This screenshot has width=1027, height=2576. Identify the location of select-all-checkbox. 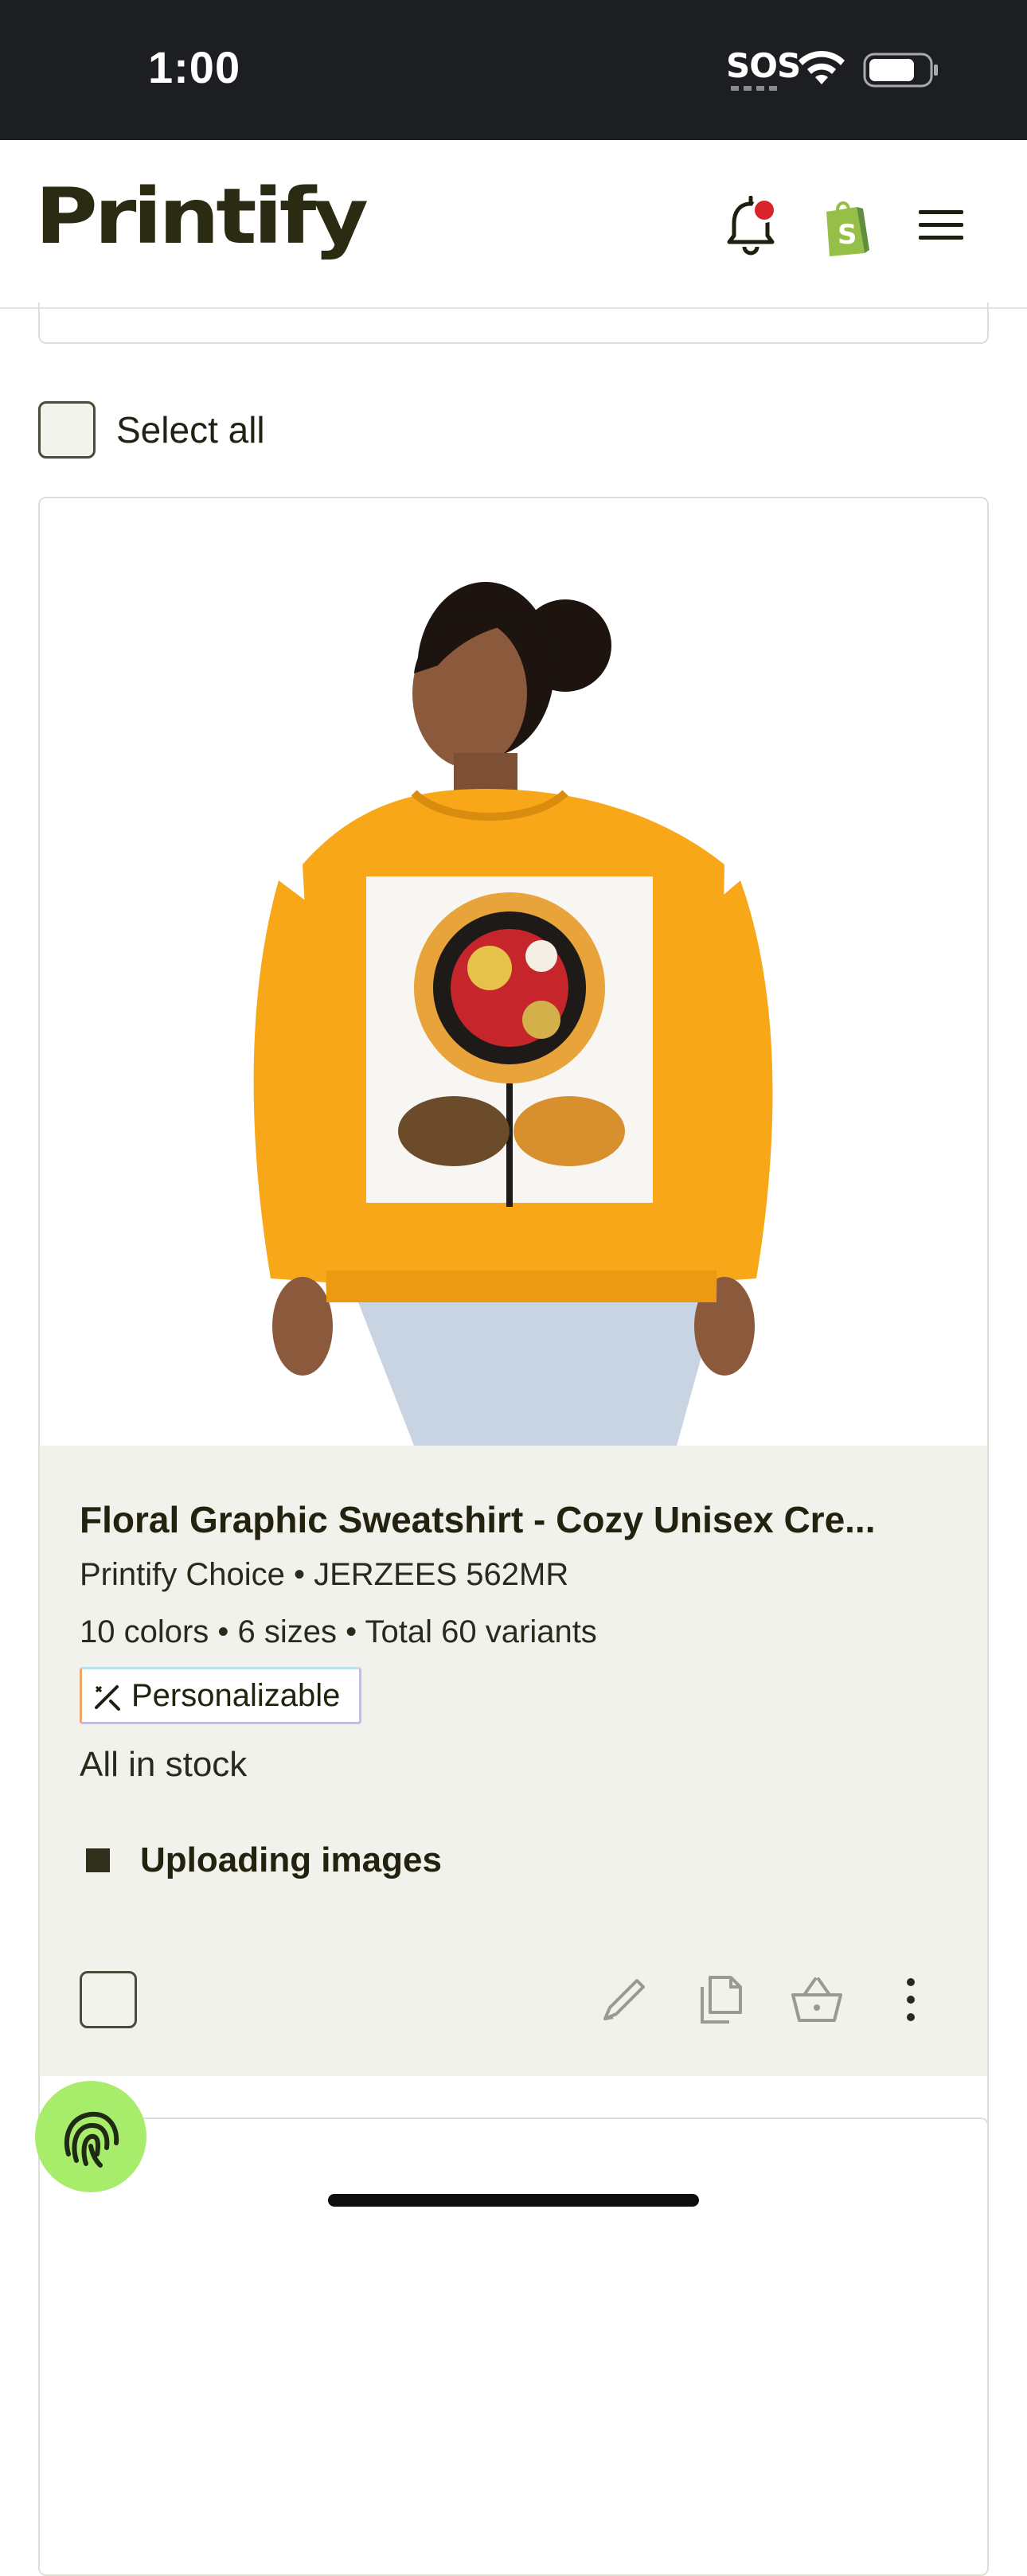
(67, 430).